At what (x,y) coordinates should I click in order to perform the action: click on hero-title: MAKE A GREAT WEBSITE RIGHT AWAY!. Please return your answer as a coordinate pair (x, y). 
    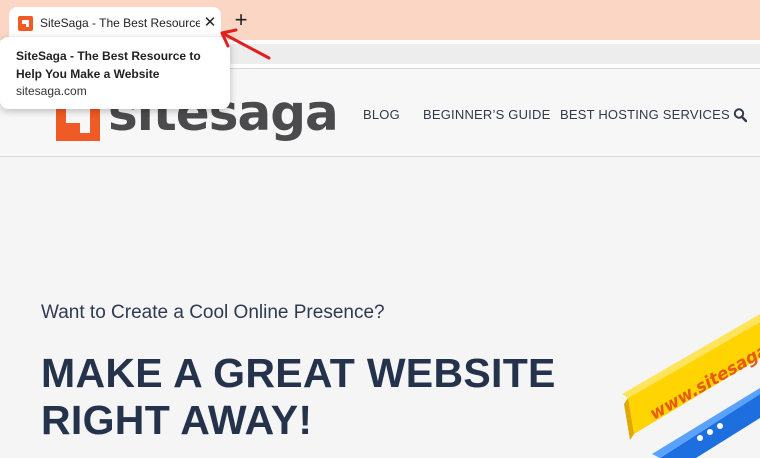
    Looking at the image, I should click on (298, 397).